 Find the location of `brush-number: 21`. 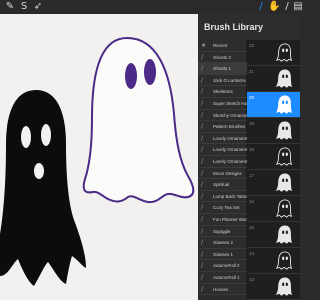

brush-number: 21 is located at coordinates (252, 71).